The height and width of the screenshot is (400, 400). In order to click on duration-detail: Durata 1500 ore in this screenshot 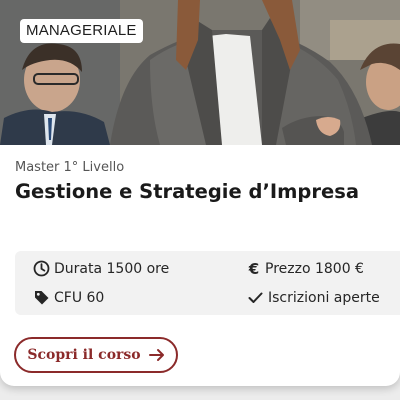, I will do `click(101, 268)`.